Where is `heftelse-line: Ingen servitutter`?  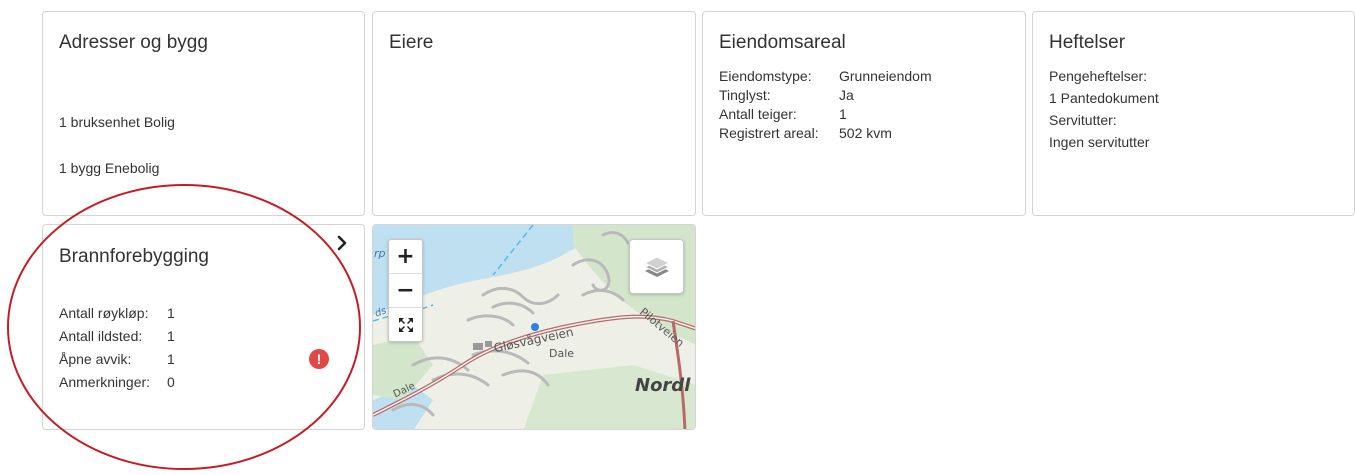 heftelse-line: Ingen servitutter is located at coordinates (1099, 142).